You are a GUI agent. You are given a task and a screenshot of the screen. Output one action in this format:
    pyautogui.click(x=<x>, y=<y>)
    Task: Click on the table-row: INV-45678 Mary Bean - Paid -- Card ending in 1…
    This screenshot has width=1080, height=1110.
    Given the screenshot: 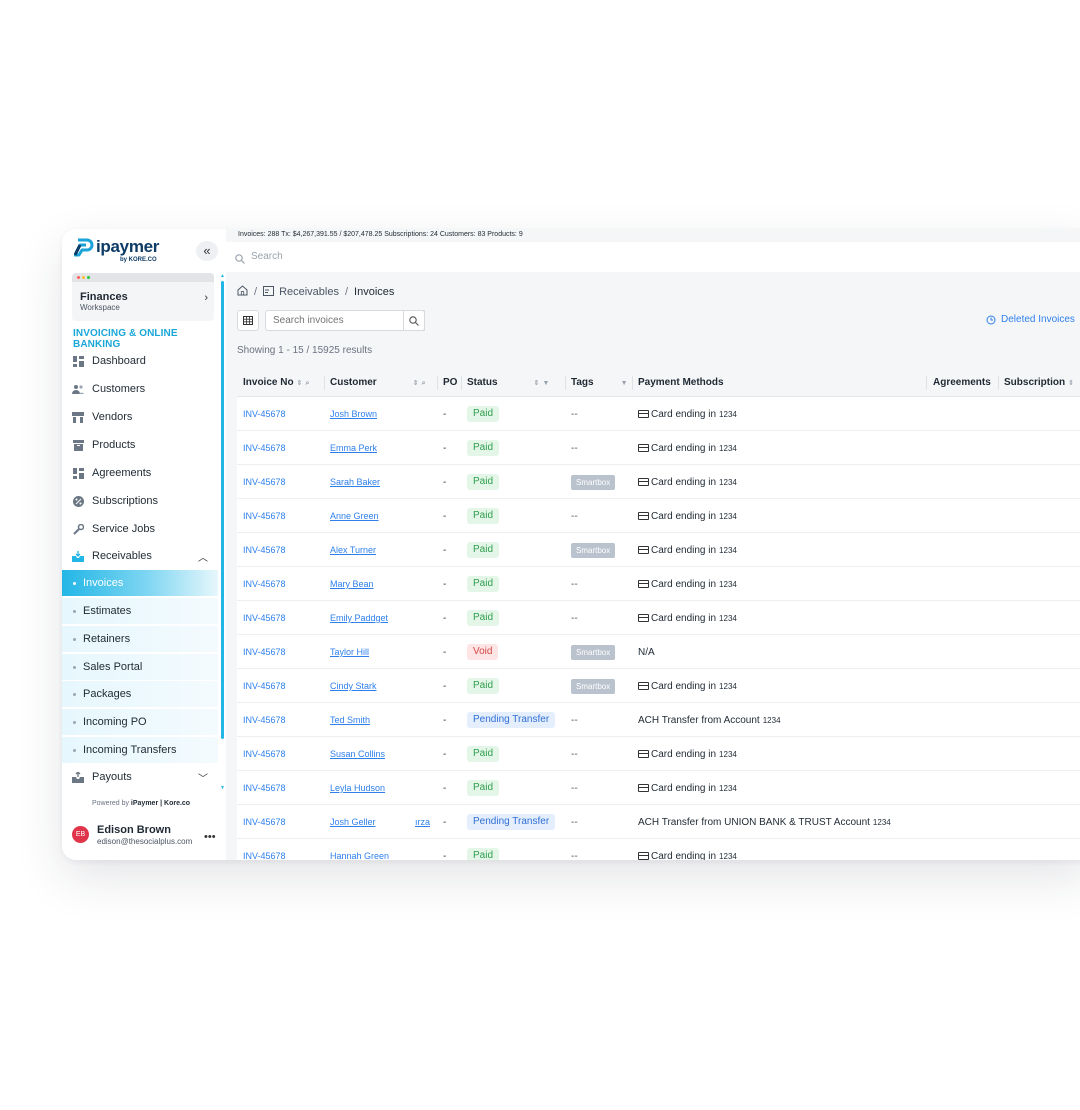 What is the action you would take?
    pyautogui.click(x=658, y=584)
    